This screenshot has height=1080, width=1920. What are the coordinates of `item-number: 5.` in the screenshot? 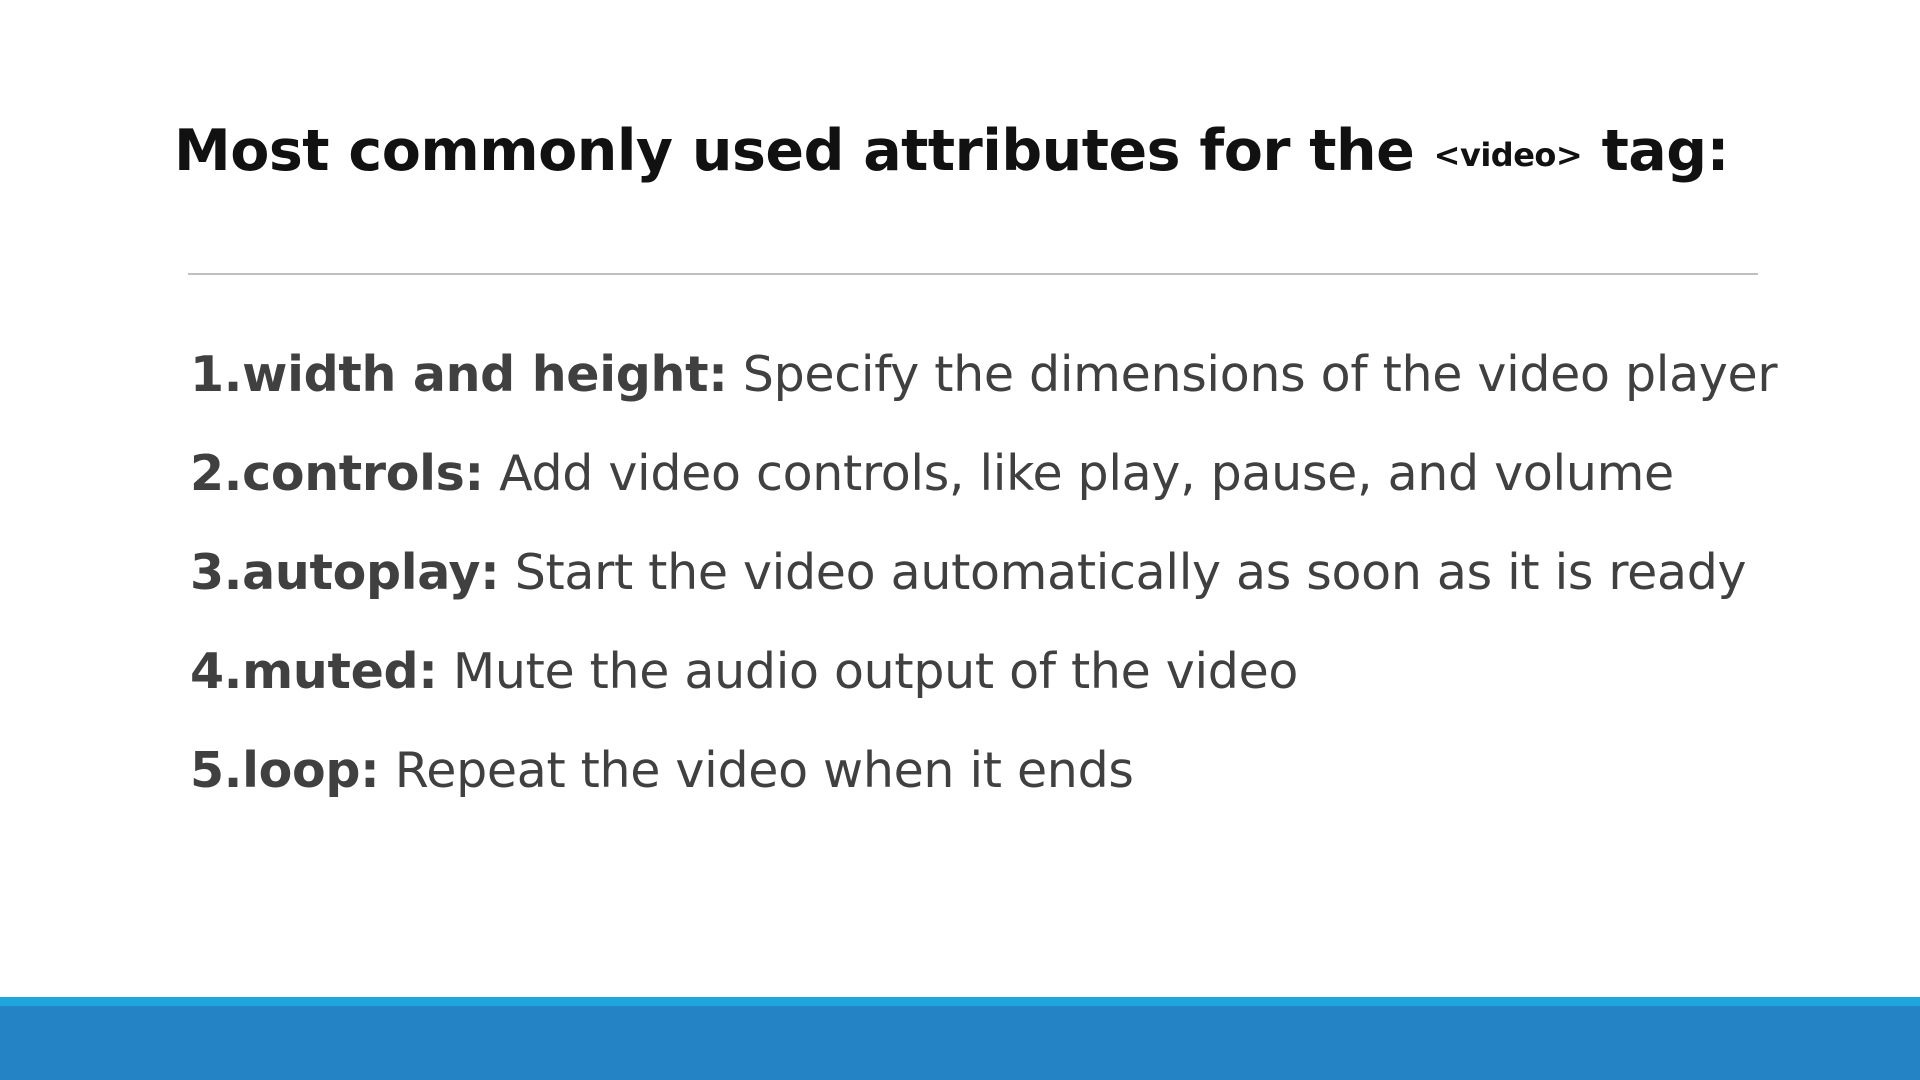 It's located at (216, 770).